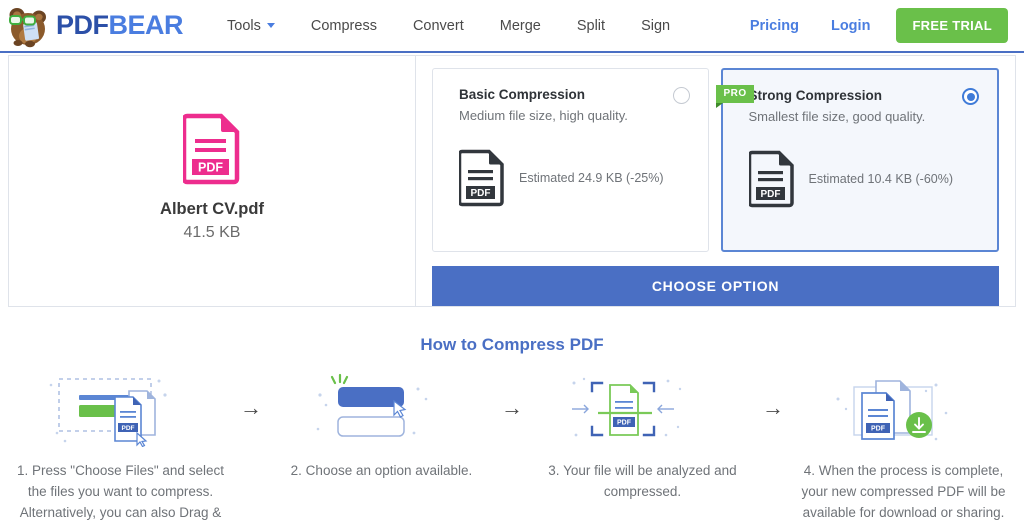  Describe the element at coordinates (344, 26) in the screenshot. I see `nav-item-compress: Compress` at that location.